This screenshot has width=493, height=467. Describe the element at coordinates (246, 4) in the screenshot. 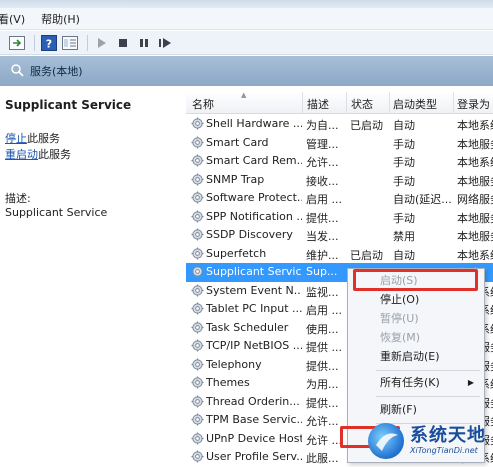

I see `window-title-strip` at that location.